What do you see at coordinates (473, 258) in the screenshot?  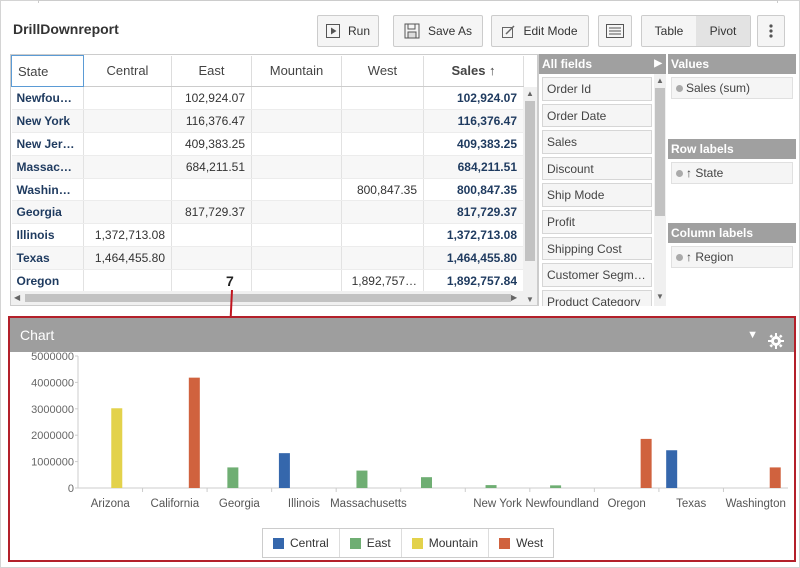 I see `total-cell: 1,464,455.80` at bounding box center [473, 258].